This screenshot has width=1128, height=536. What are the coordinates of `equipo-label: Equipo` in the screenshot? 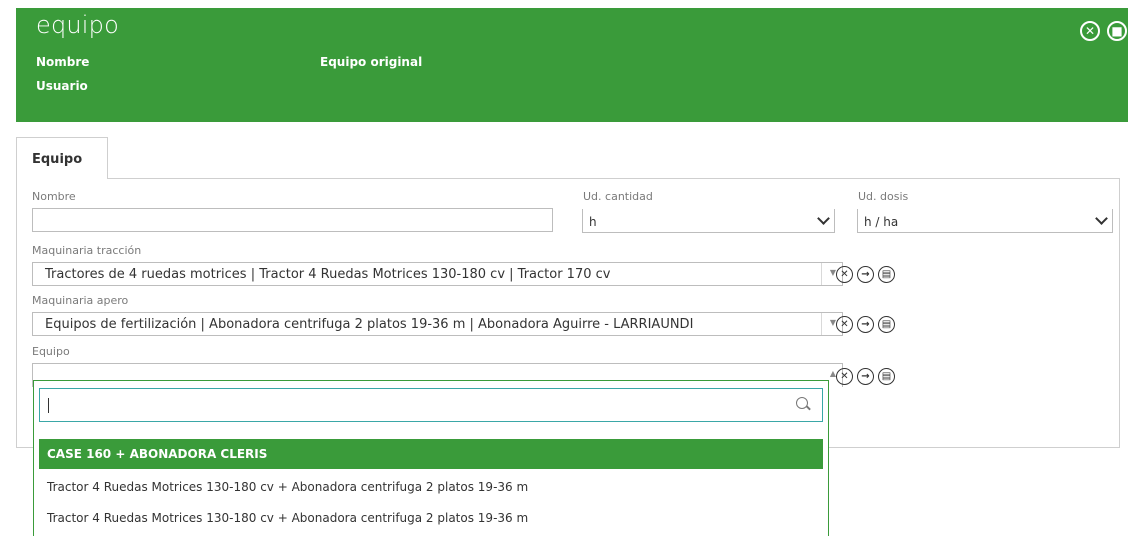 It's located at (51, 351).